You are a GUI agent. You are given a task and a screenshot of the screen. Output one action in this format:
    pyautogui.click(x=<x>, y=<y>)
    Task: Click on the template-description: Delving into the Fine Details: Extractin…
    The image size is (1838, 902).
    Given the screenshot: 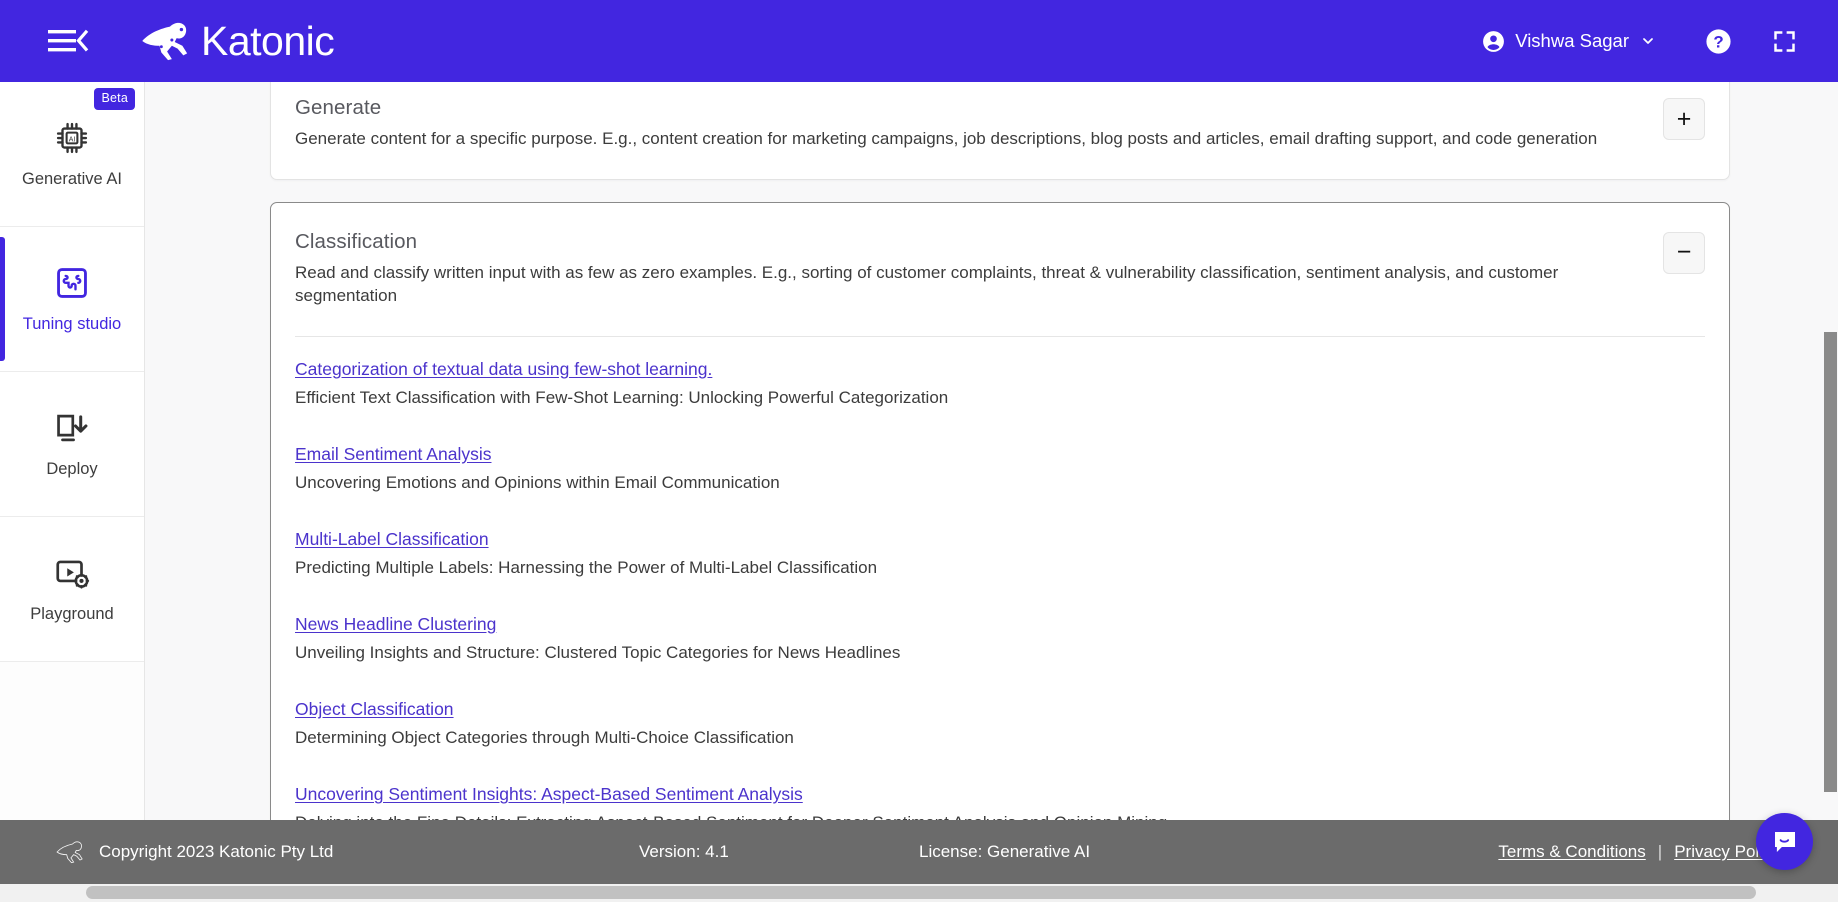 What is the action you would take?
    pyautogui.click(x=1000, y=816)
    